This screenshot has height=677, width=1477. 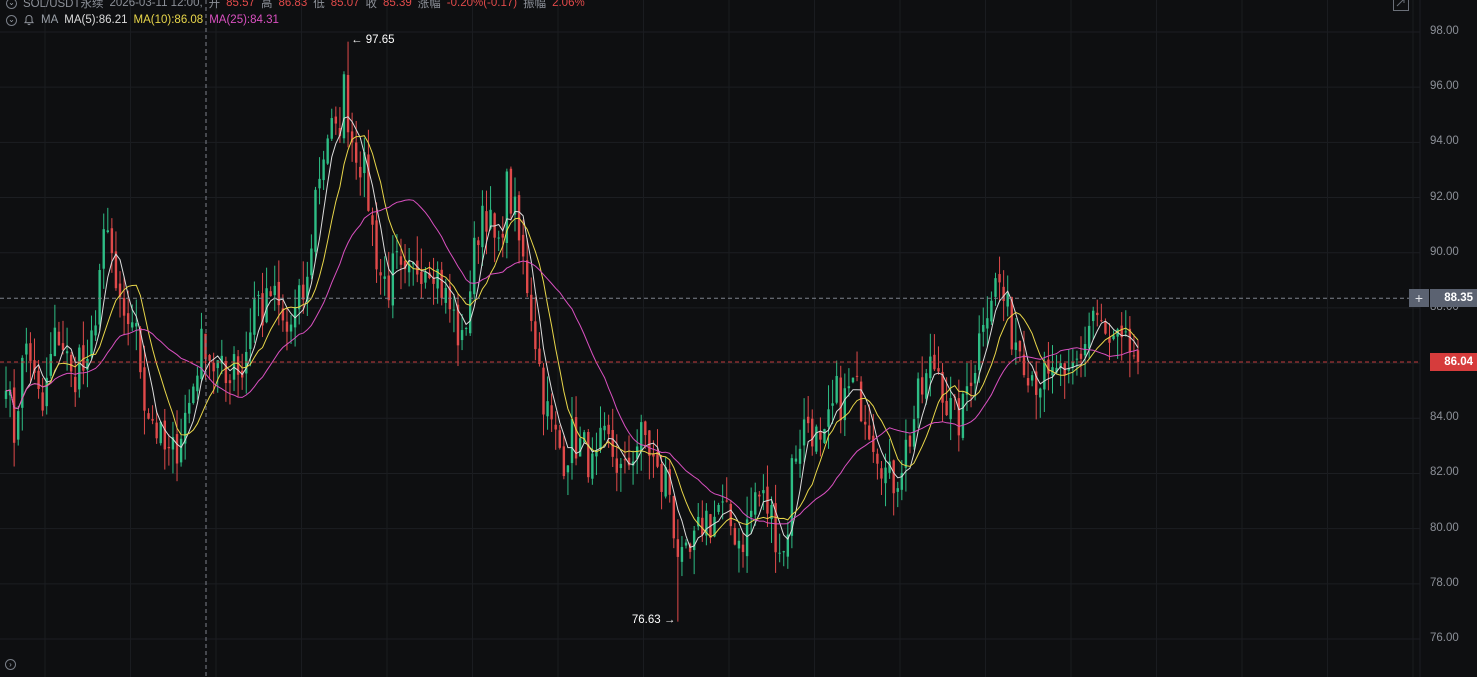 What do you see at coordinates (10, 664) in the screenshot?
I see `expand-panel-icon: ›` at bounding box center [10, 664].